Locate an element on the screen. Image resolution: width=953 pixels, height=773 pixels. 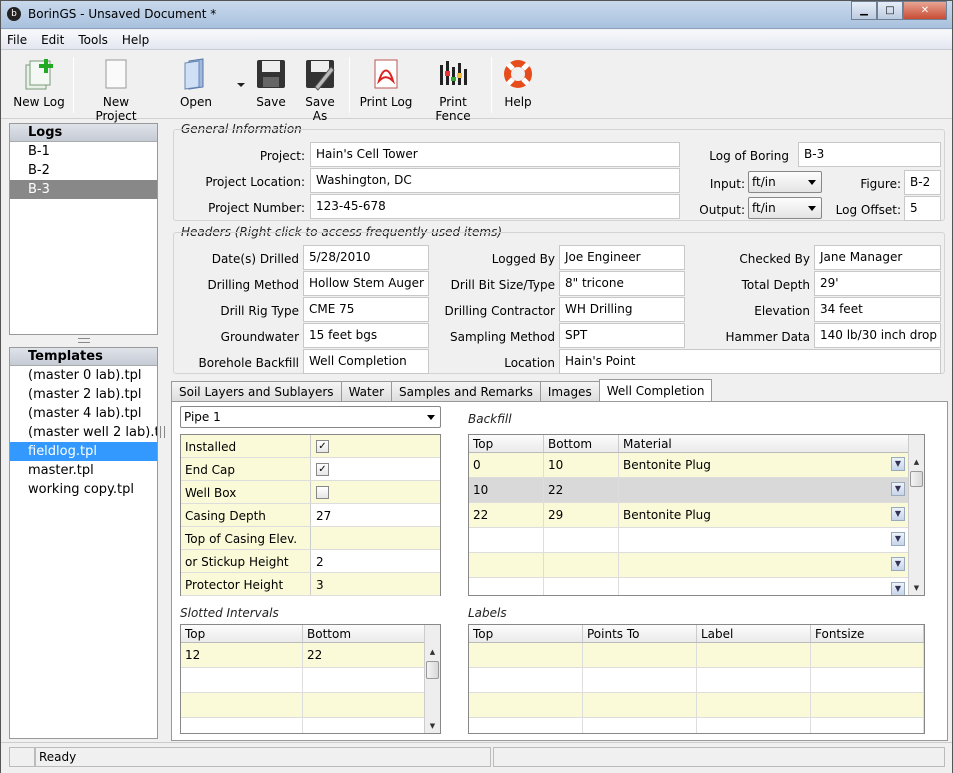
tab-samples-remarks: Samples and Remarks is located at coordinates (466, 391).